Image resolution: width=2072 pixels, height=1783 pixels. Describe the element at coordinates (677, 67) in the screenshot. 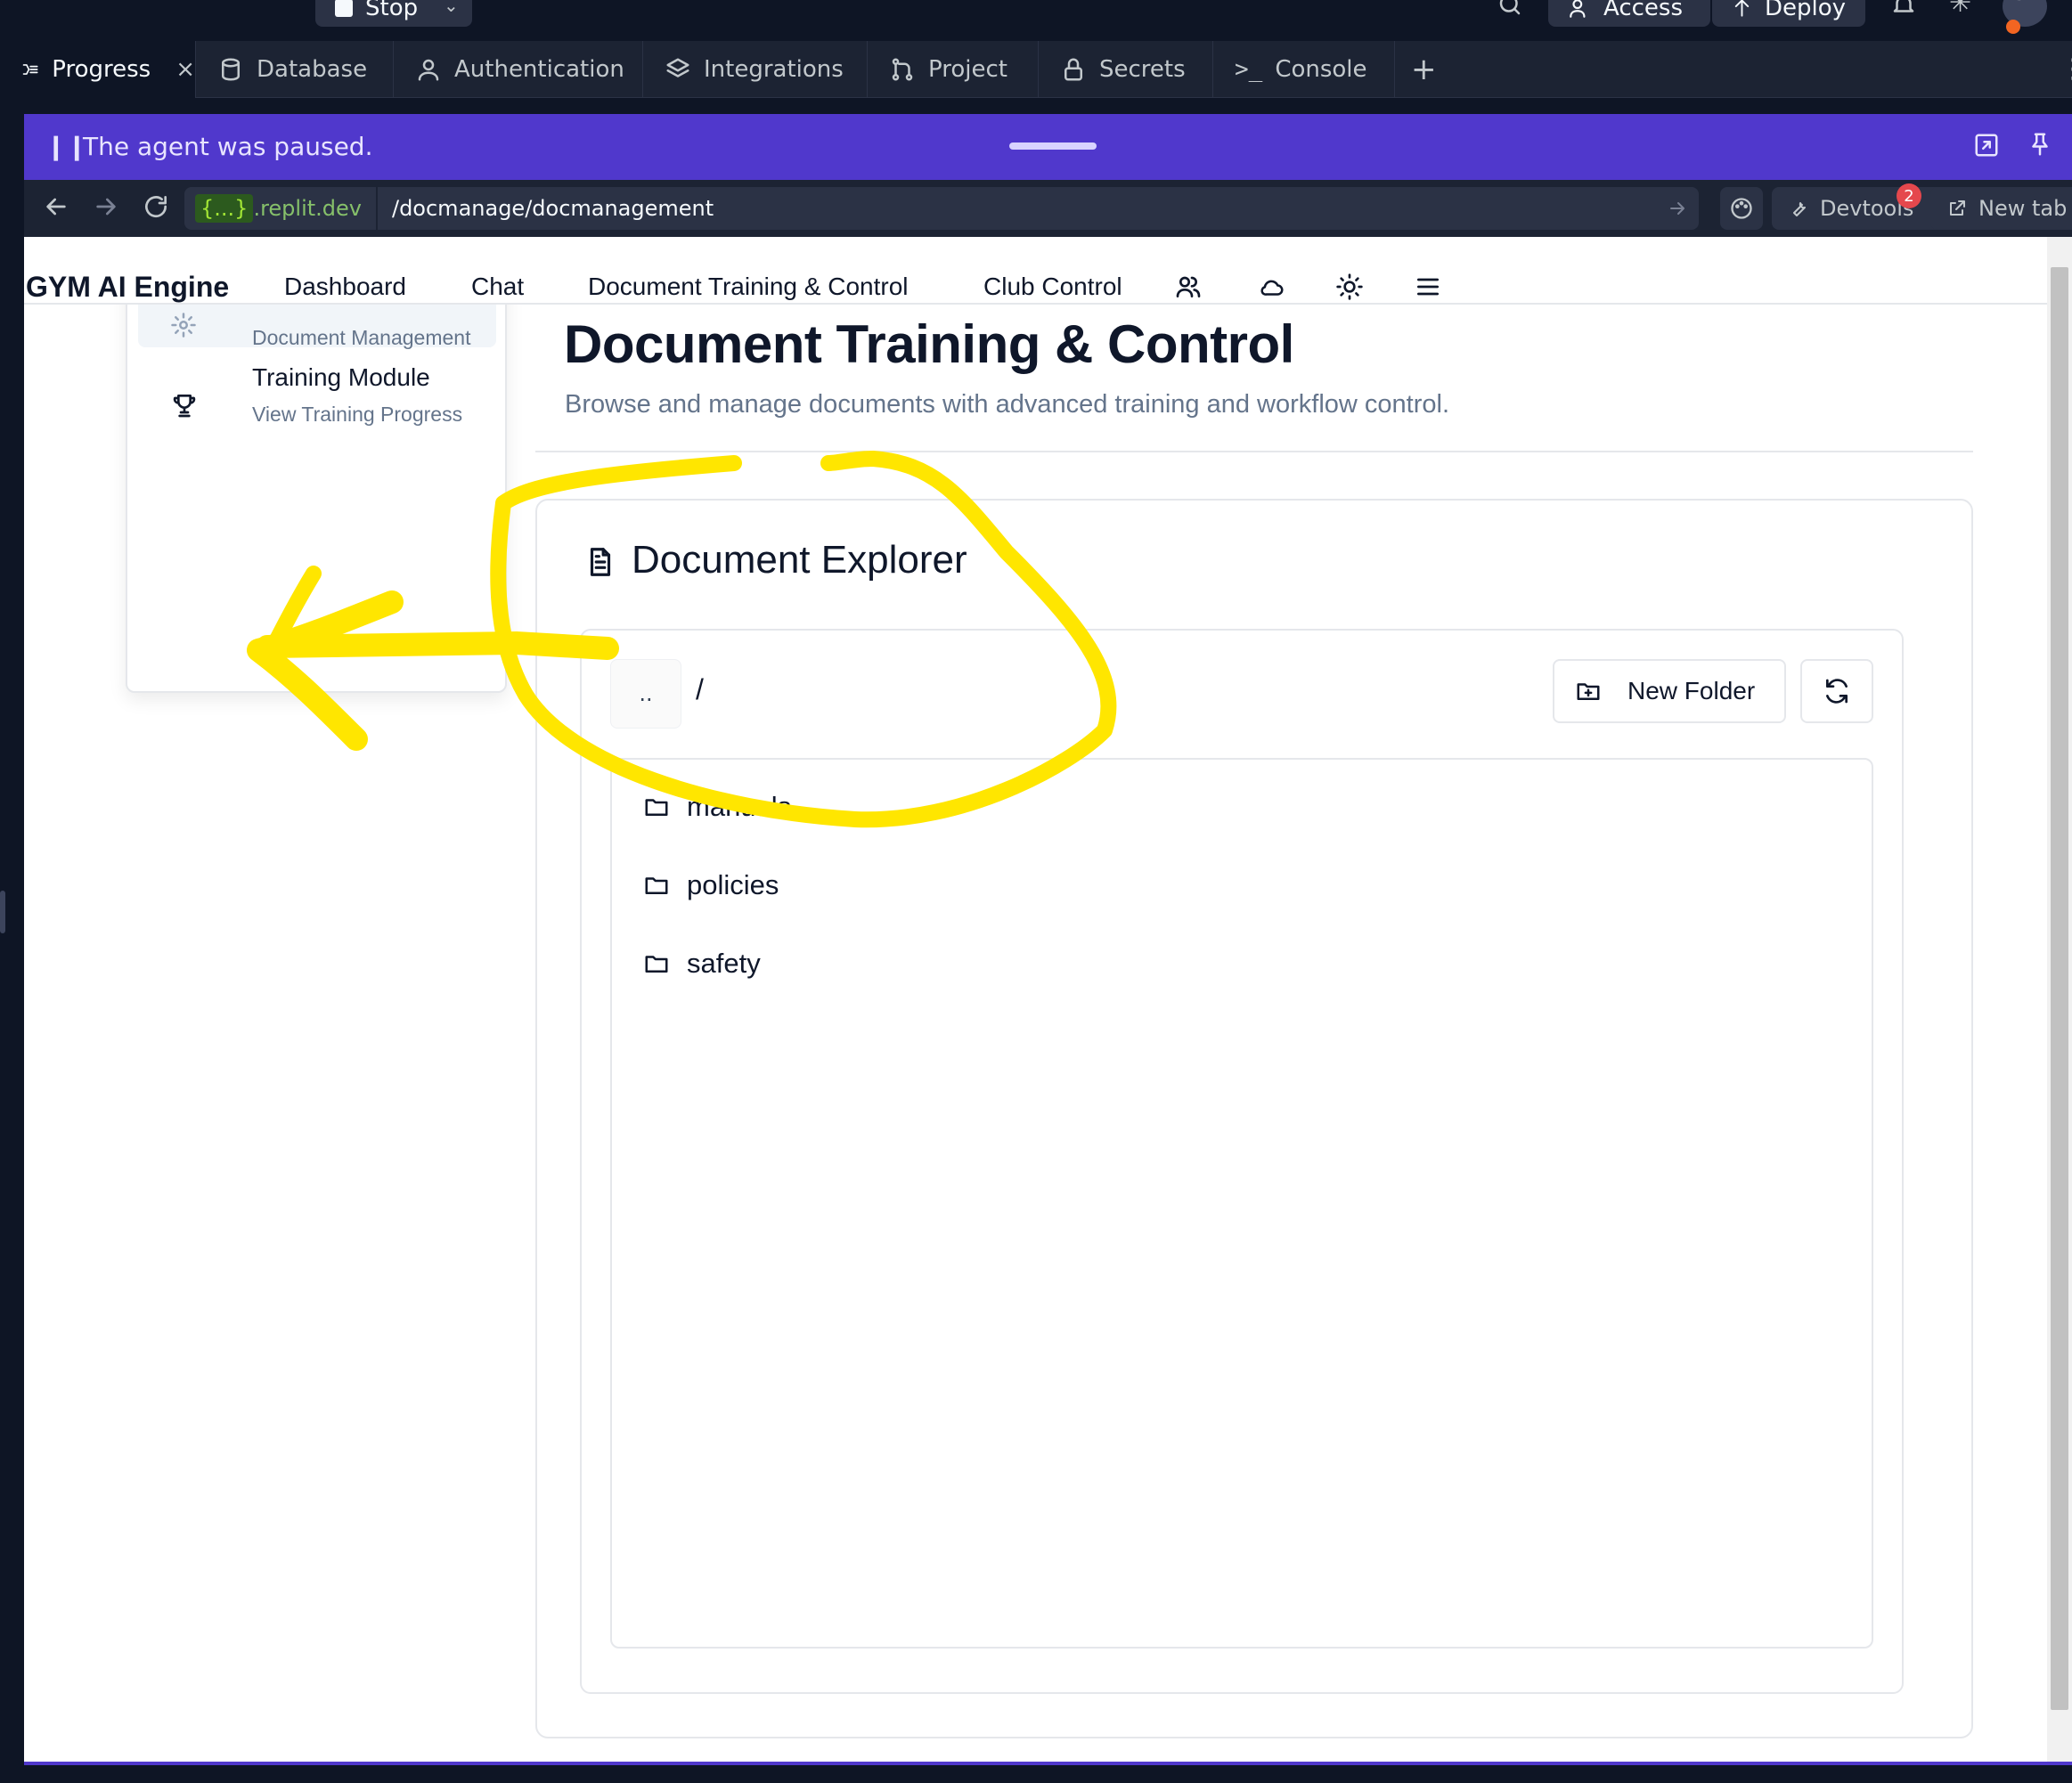

I see `layers-icon` at that location.